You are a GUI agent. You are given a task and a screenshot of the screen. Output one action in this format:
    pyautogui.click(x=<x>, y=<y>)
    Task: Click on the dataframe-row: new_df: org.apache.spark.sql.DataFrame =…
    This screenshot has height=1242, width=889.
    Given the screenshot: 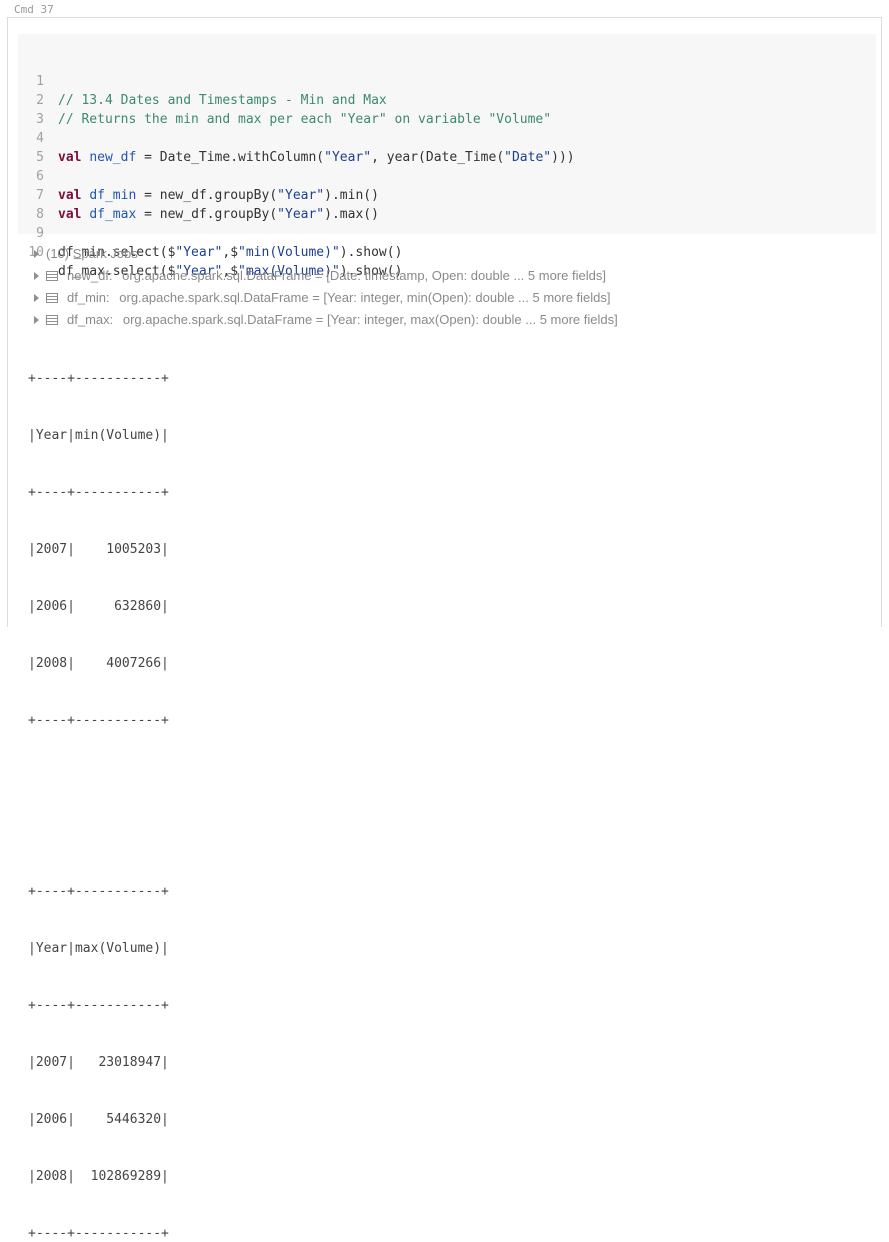 What is the action you would take?
    pyautogui.click(x=320, y=276)
    